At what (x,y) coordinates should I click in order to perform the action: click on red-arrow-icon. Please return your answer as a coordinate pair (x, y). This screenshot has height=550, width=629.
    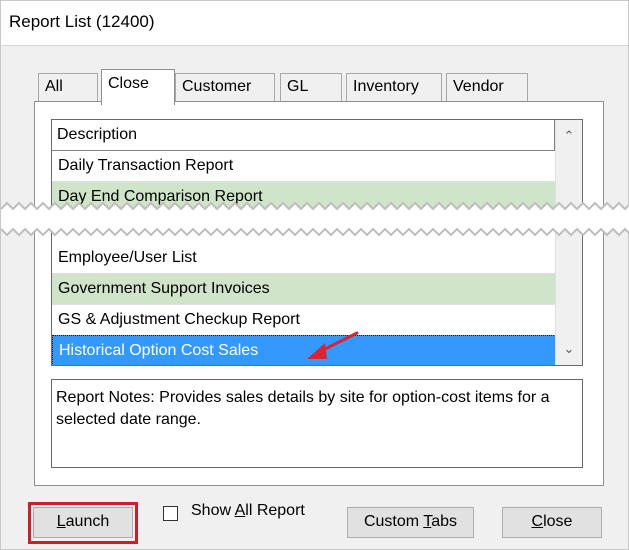
    Looking at the image, I should click on (333, 345).